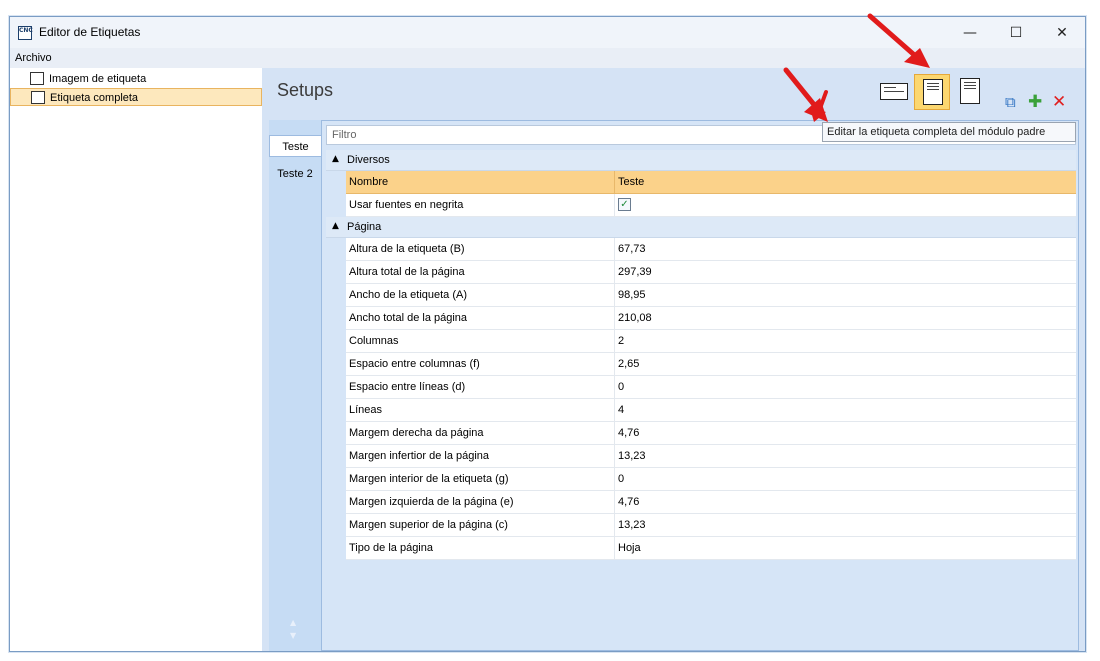  I want to click on property-row: Altura total de la página 297,39, so click(711, 272).